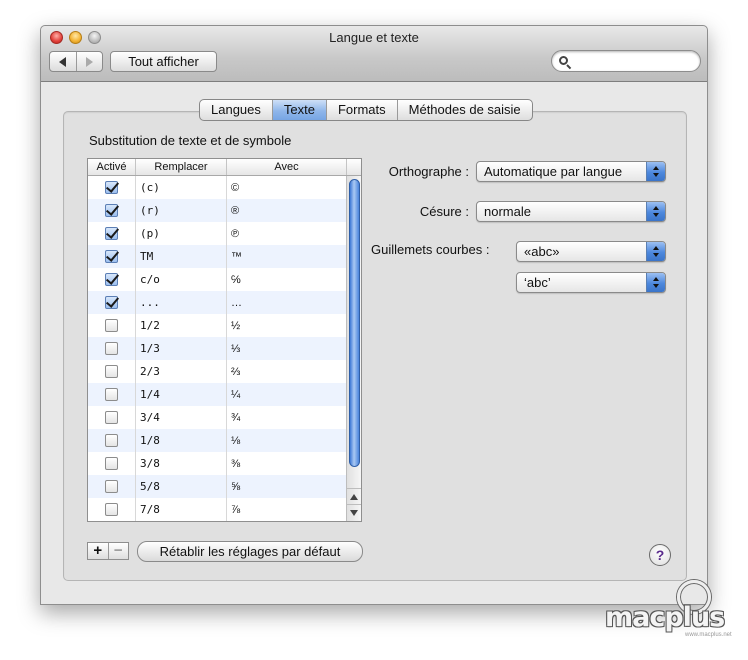  I want to click on with-cell: ¼, so click(287, 394).